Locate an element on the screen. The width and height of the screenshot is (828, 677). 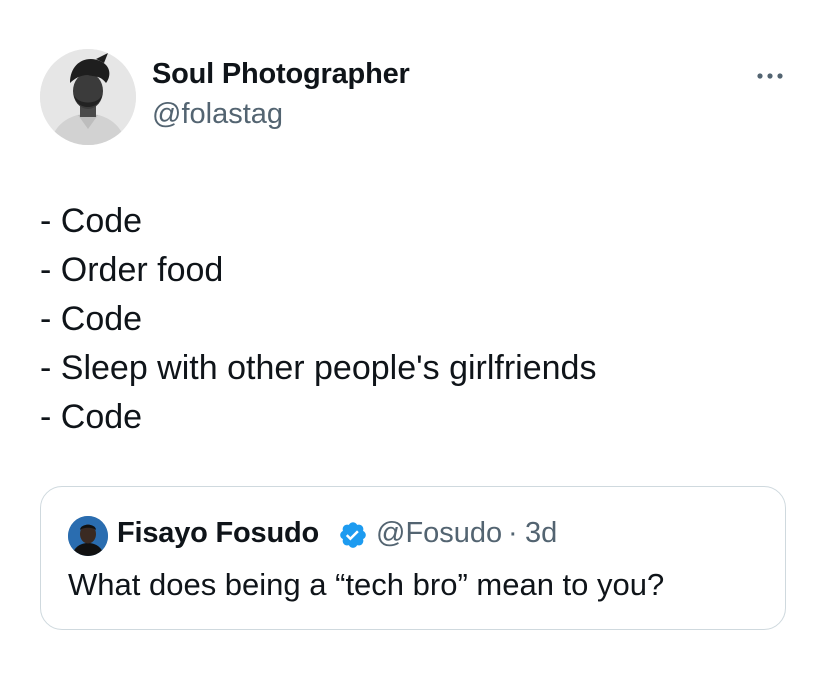
quoted-tweet-timestamp: 3d is located at coordinates (541, 533).